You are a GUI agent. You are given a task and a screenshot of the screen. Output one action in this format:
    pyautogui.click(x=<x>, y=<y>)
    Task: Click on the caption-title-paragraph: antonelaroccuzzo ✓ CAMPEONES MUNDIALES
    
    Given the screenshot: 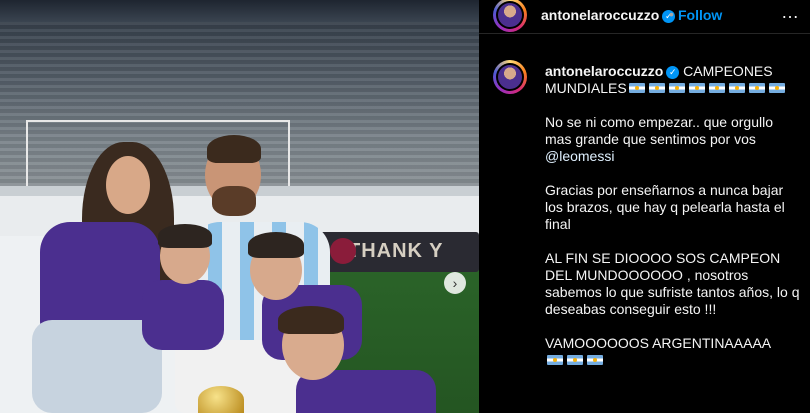 What is the action you would take?
    pyautogui.click(x=674, y=80)
    